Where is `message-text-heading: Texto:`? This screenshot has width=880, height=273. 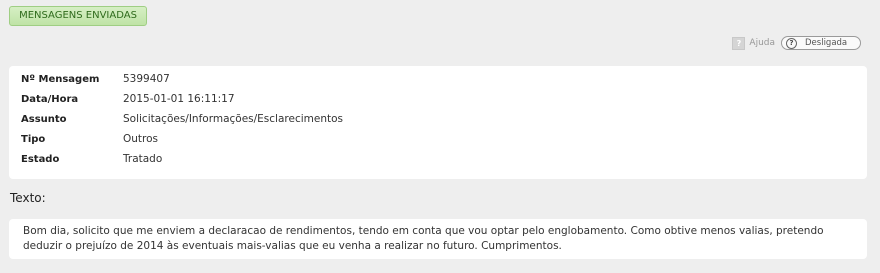 message-text-heading: Texto: is located at coordinates (28, 198).